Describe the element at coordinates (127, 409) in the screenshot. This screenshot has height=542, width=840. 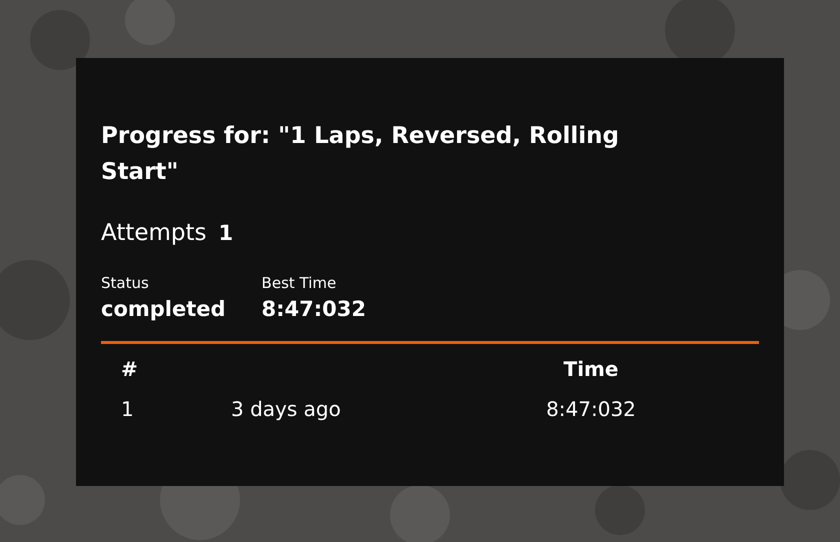
I see `table-cell-text: 1` at that location.